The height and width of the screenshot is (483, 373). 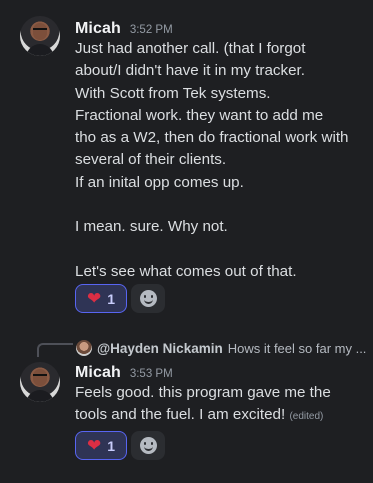 What do you see at coordinates (199, 115) in the screenshot?
I see `message-line: Fractional work. they want to add me` at bounding box center [199, 115].